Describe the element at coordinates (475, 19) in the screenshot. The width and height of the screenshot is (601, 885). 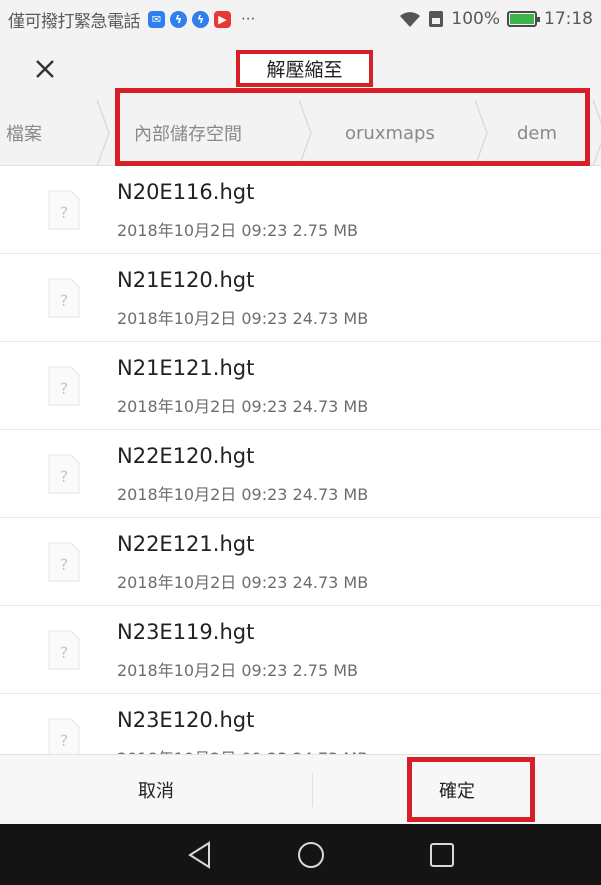
I see `battery-percent: 100%` at that location.